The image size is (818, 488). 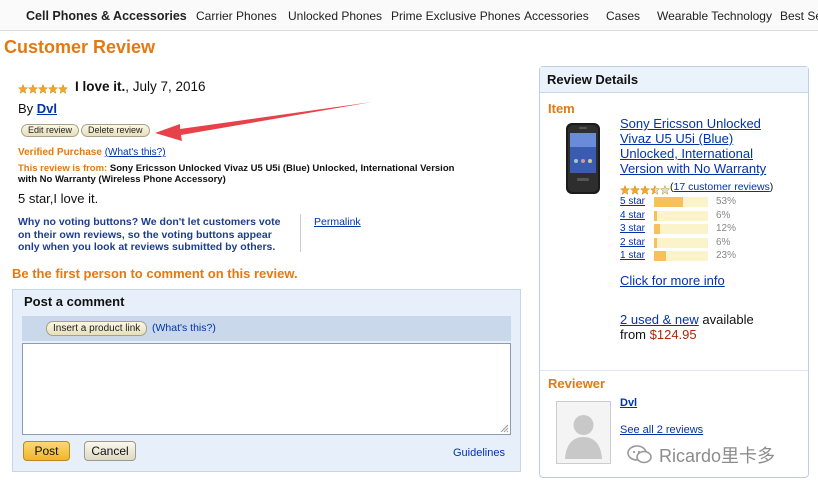 What do you see at coordinates (632, 215) in the screenshot?
I see `histogram-star-label: 4 star` at bounding box center [632, 215].